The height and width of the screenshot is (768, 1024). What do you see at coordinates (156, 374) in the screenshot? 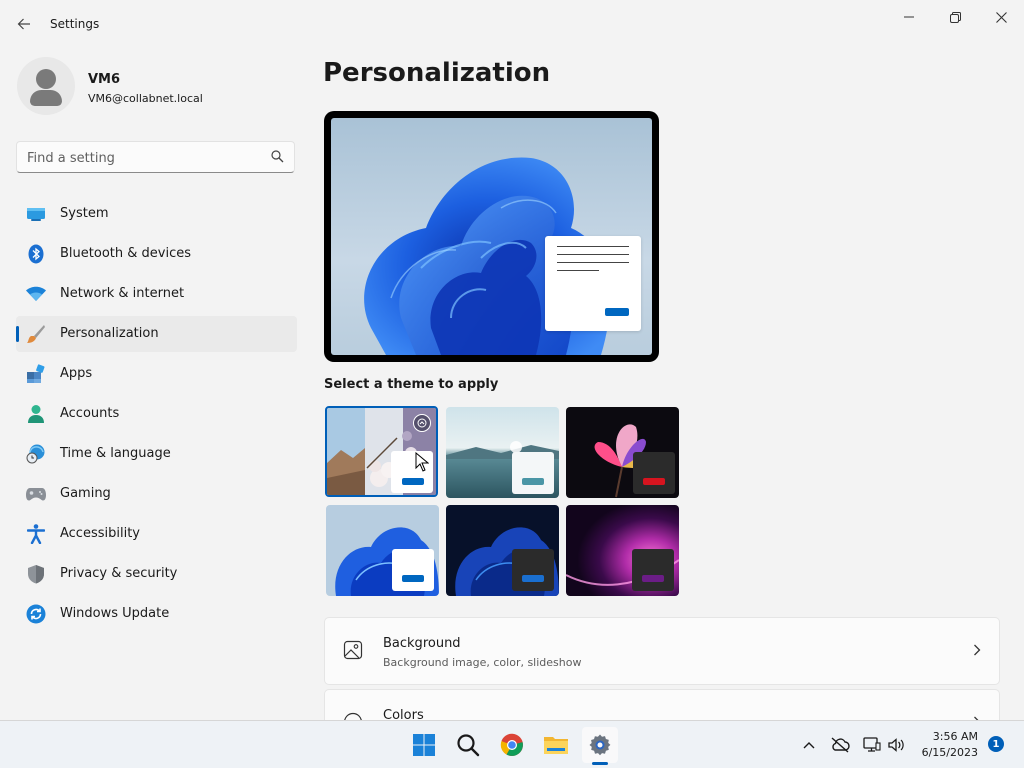
I see `sidebar-item-apps: Apps` at bounding box center [156, 374].